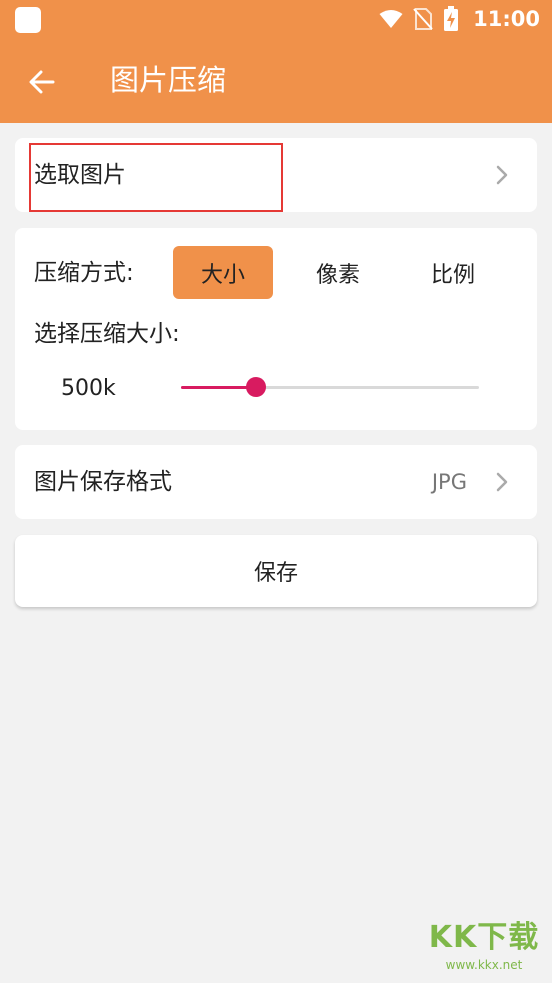 Image resolution: width=552 pixels, height=983 pixels. Describe the element at coordinates (223, 272) in the screenshot. I see `mode-option-size: 大小` at that location.